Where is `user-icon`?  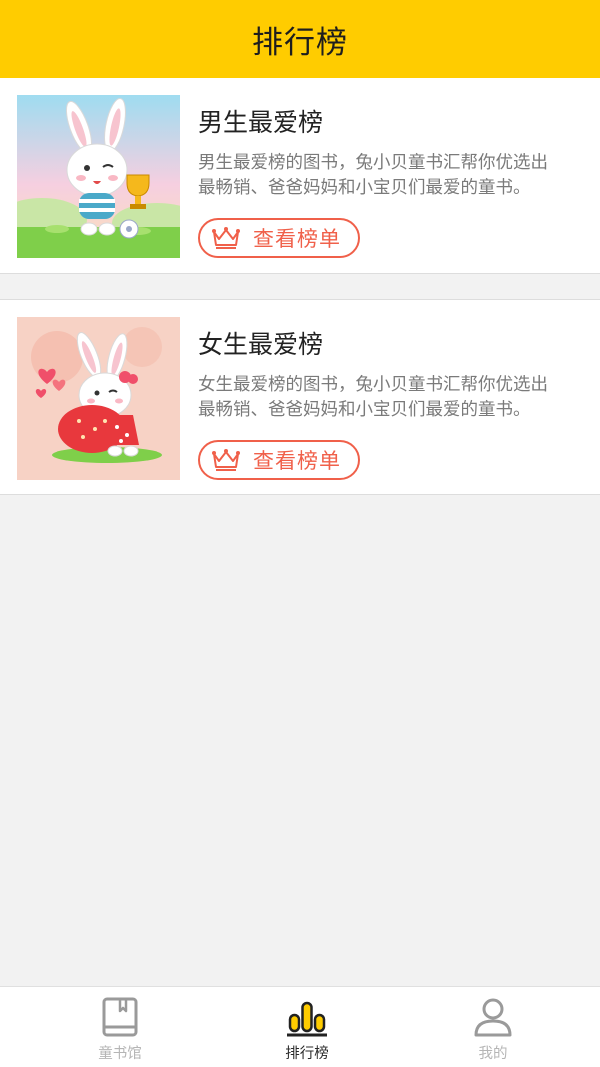
user-icon is located at coordinates (493, 1017).